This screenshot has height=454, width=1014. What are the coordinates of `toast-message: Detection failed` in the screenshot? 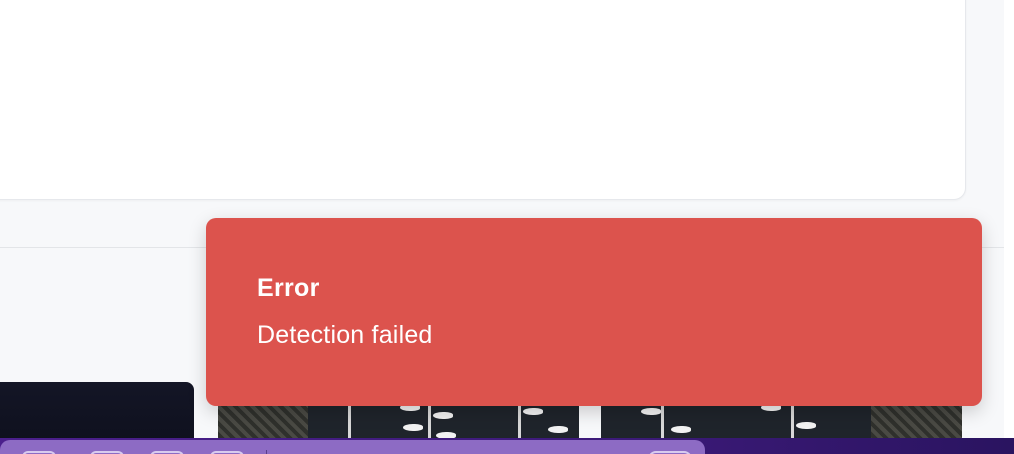 It's located at (345, 335).